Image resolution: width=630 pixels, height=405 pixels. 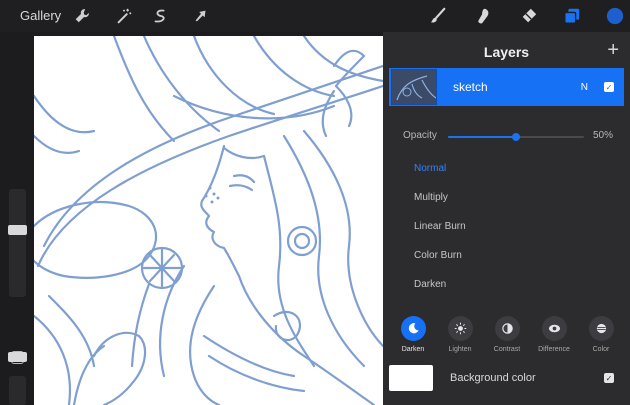 I want to click on blend-category-bar: Darken Lighten Contrast Difference Color, so click(x=507, y=339).